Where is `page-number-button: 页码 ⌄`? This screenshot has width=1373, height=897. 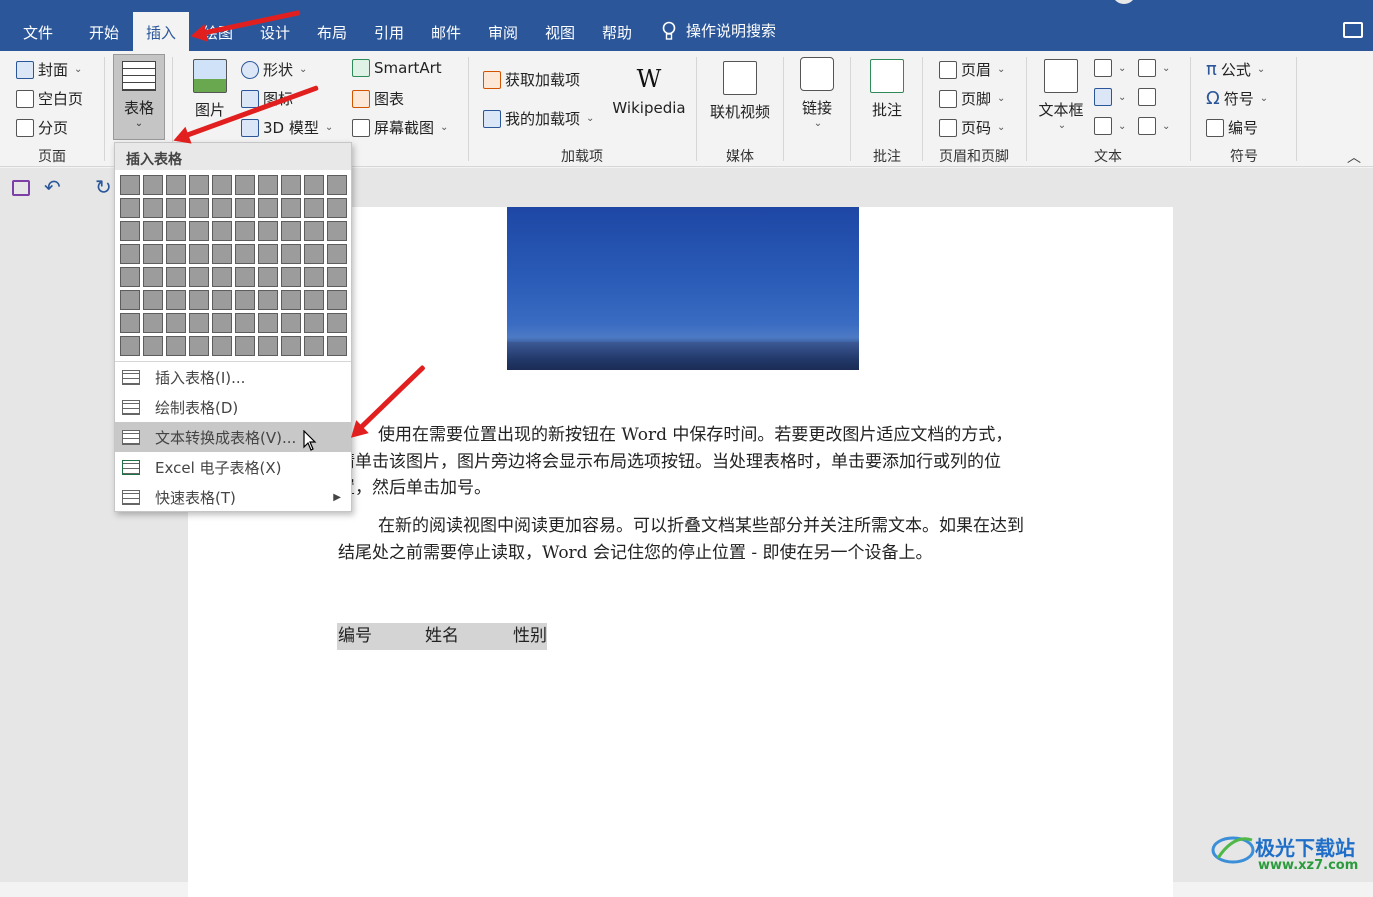
page-number-button: 页码 ⌄ is located at coordinates (972, 127).